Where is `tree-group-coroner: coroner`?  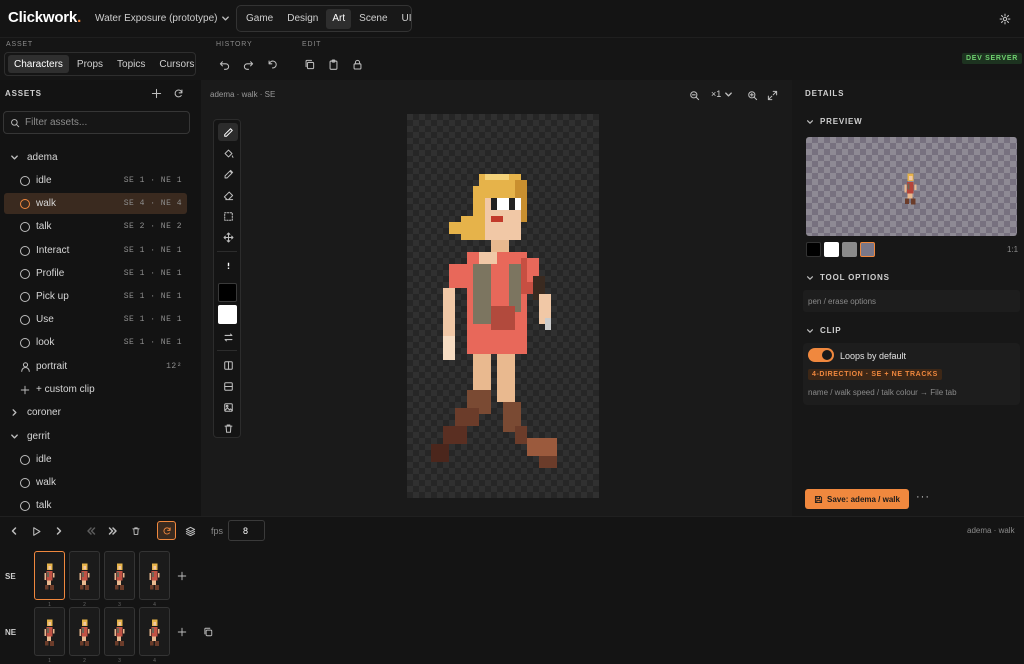 tree-group-coroner: coroner is located at coordinates (95, 412).